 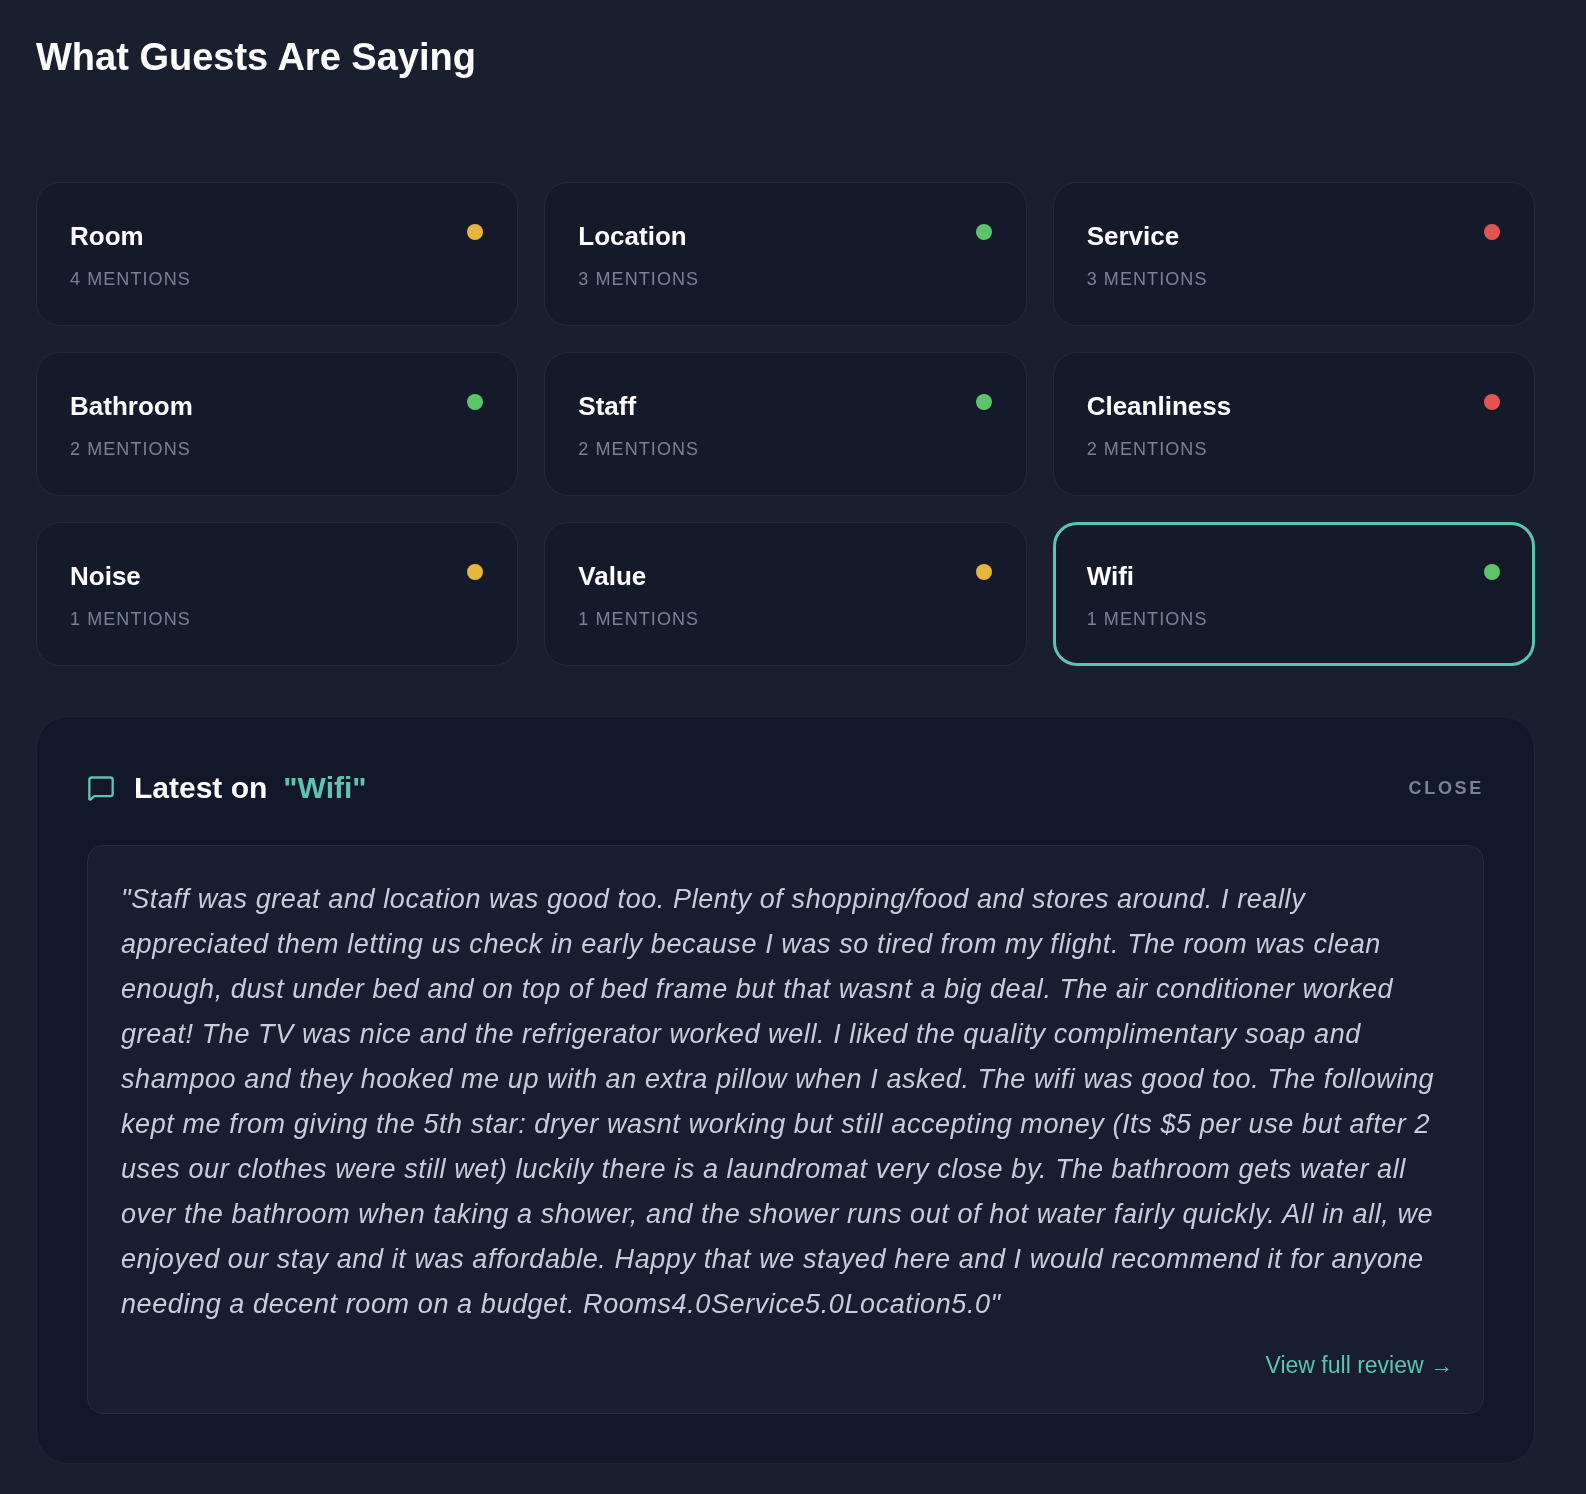 What do you see at coordinates (785, 254) in the screenshot?
I see `topic-card: Location 3 MENTIONS` at bounding box center [785, 254].